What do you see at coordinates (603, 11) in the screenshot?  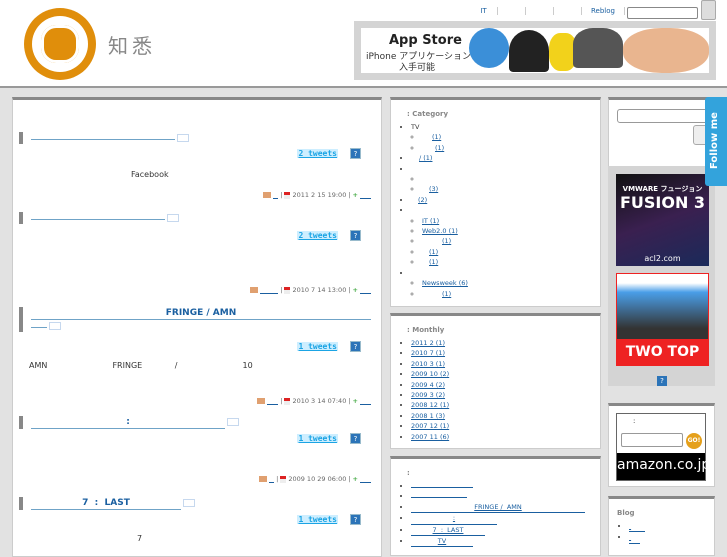 I see `nav-reblog: Reblog` at bounding box center [603, 11].